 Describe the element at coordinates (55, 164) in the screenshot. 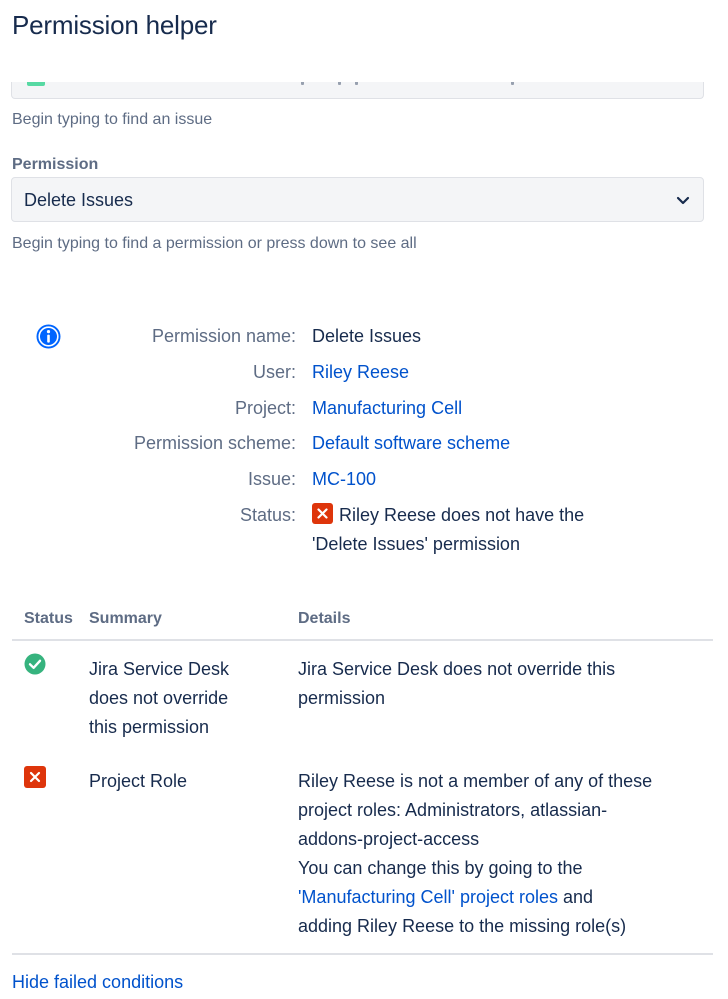

I see `permission-label: Permission` at that location.